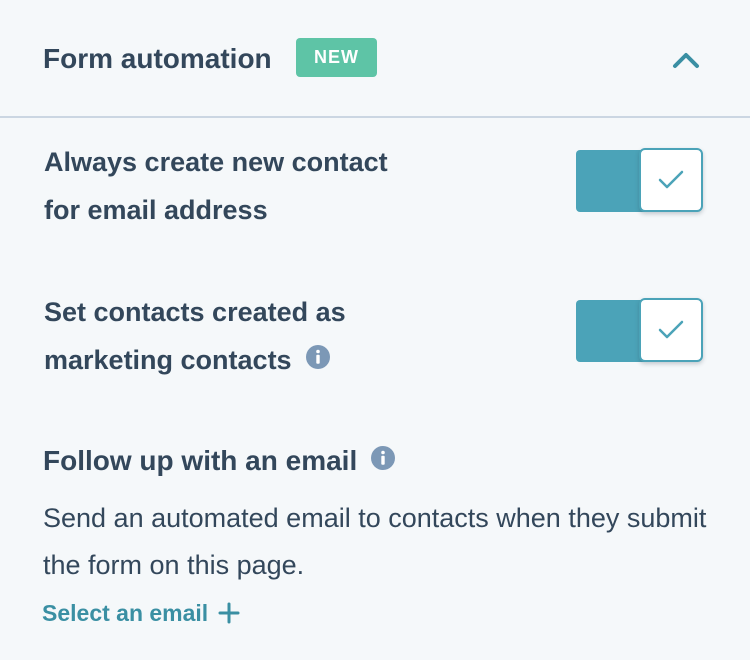  What do you see at coordinates (125, 613) in the screenshot?
I see `select-email-label: Select an email` at bounding box center [125, 613].